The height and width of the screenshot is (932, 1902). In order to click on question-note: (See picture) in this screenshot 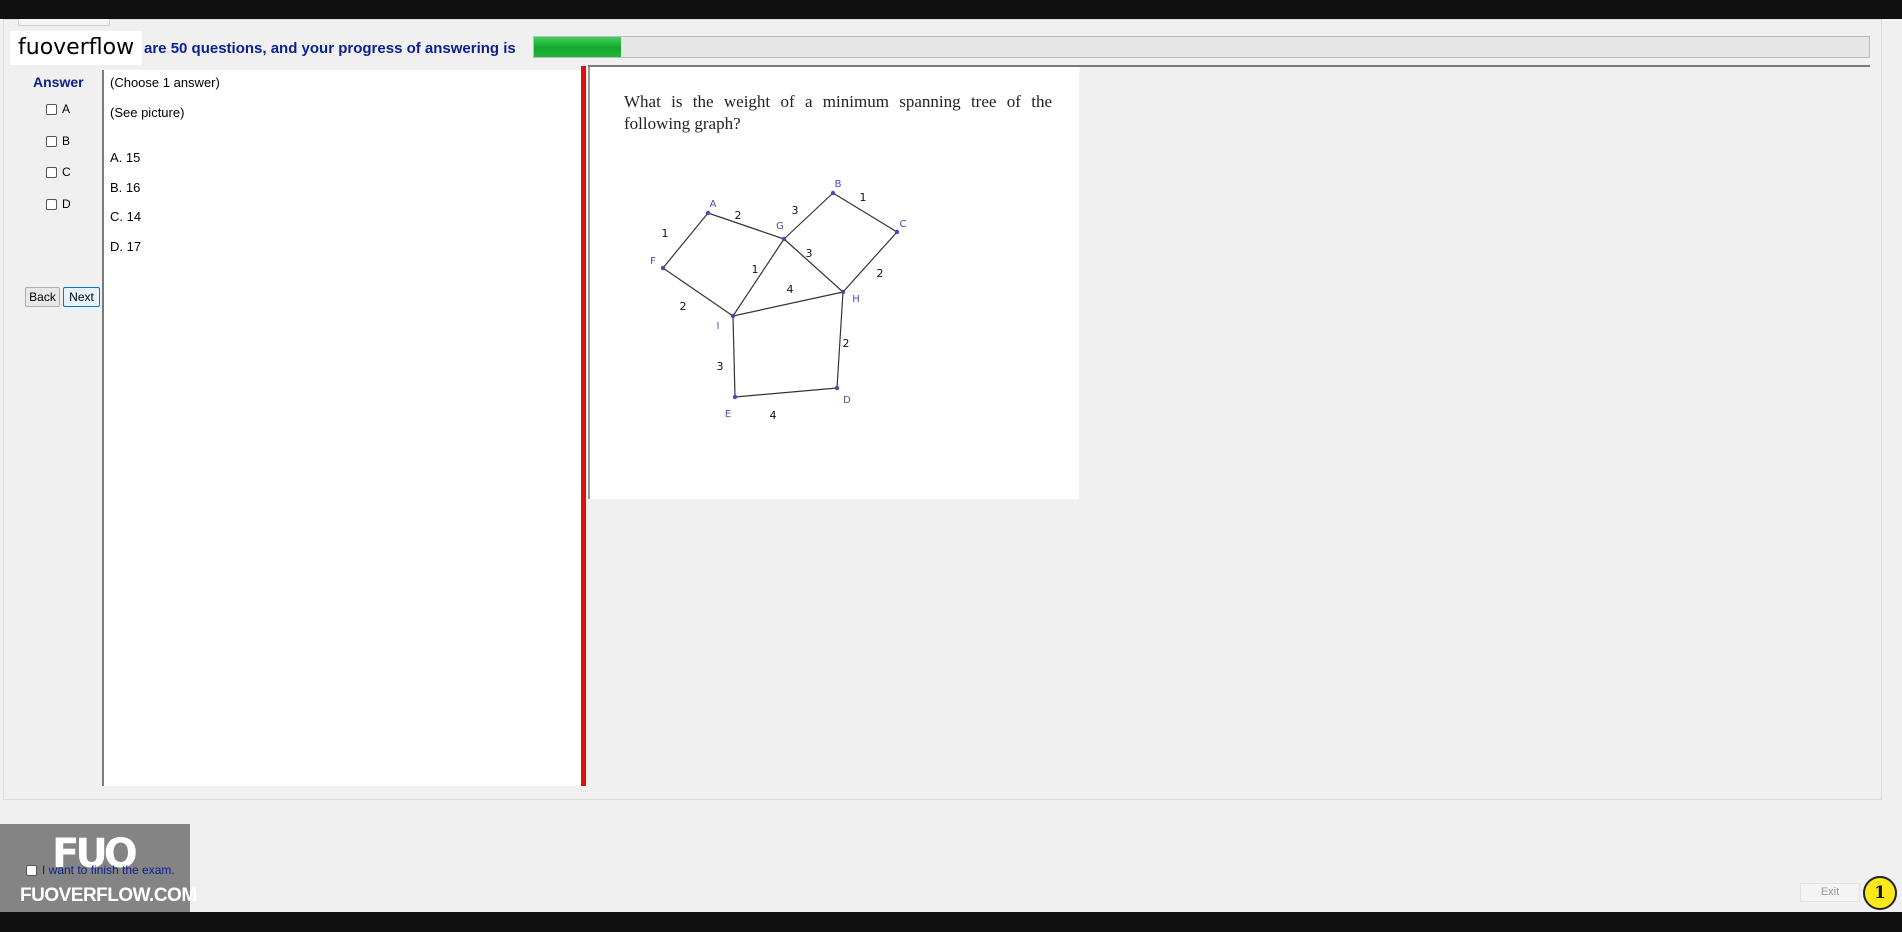, I will do `click(147, 112)`.